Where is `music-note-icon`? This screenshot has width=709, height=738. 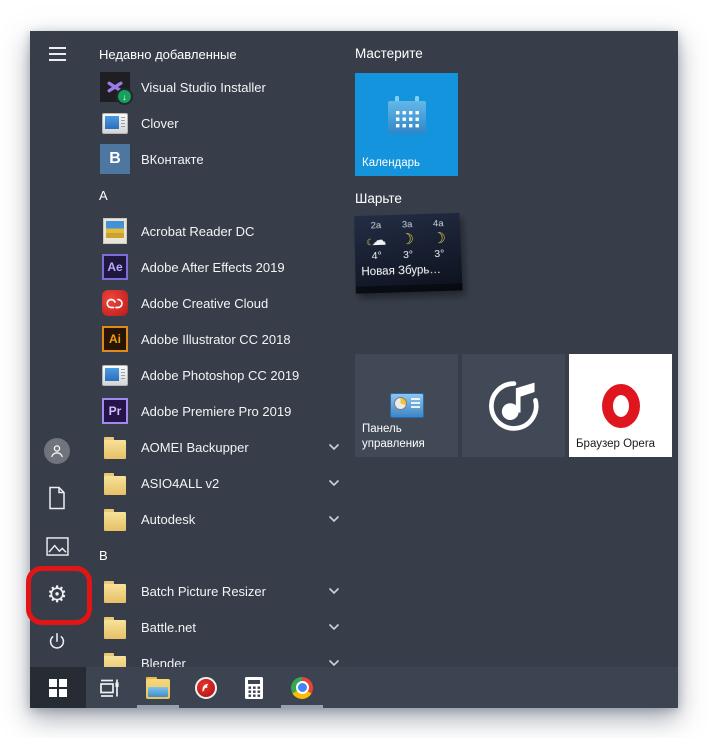 music-note-icon is located at coordinates (514, 406).